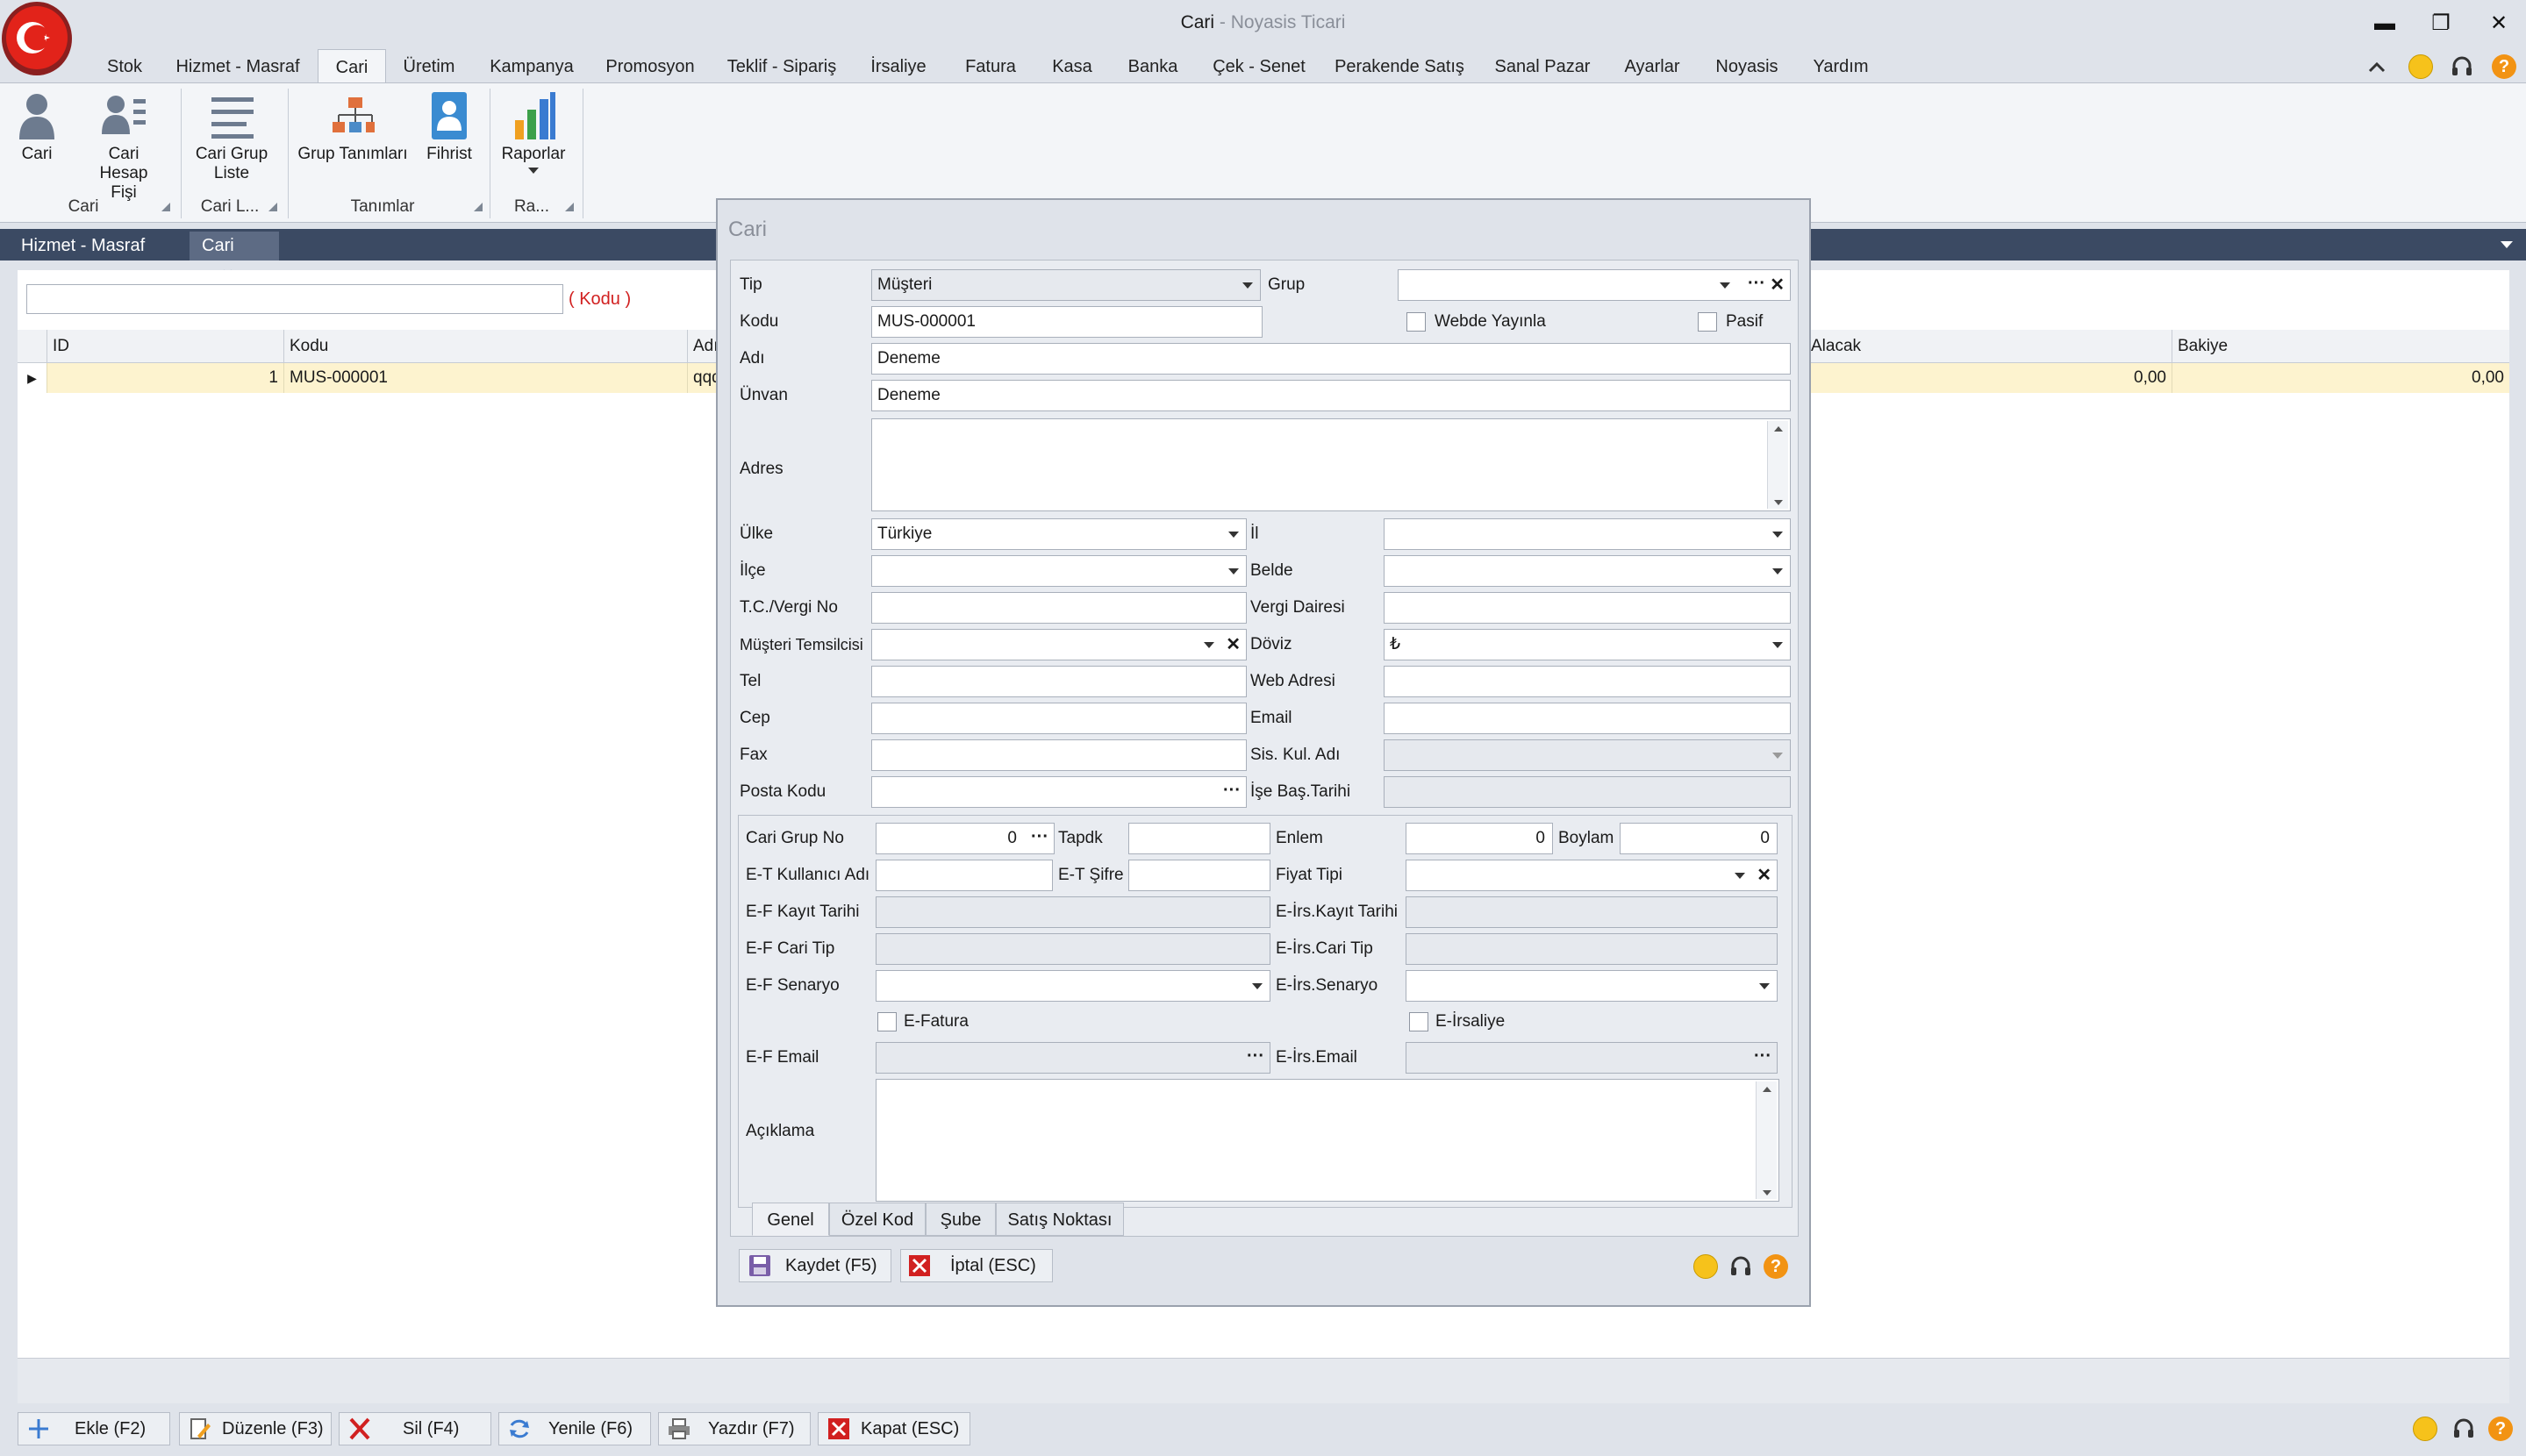 The image size is (2526, 1456). Describe the element at coordinates (2385, 23) in the screenshot. I see `minimize-button: ▬` at that location.